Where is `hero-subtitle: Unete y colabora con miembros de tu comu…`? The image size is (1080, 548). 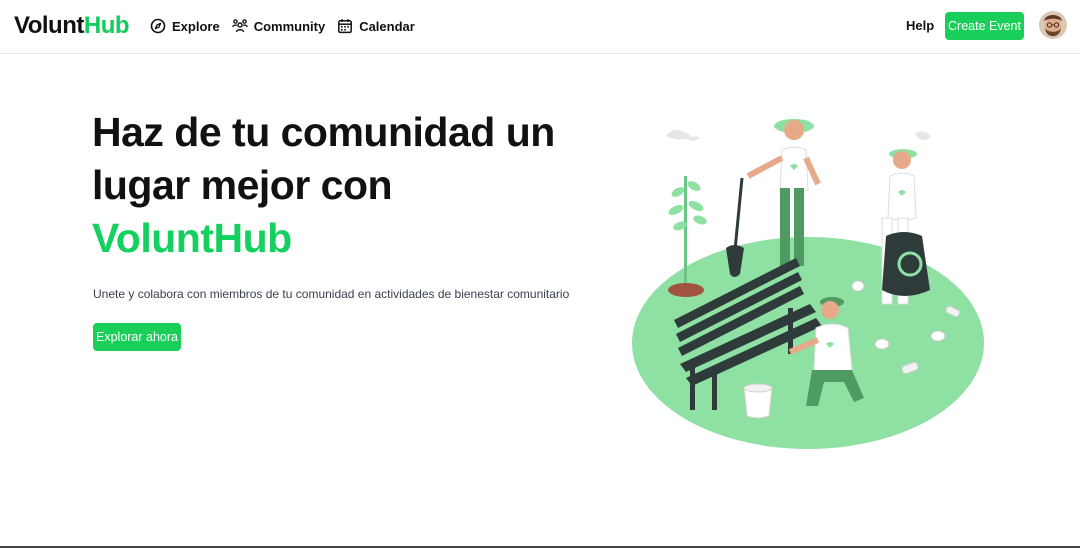
hero-subtitle: Unete y colabora con miembros de tu comu… is located at coordinates (331, 294).